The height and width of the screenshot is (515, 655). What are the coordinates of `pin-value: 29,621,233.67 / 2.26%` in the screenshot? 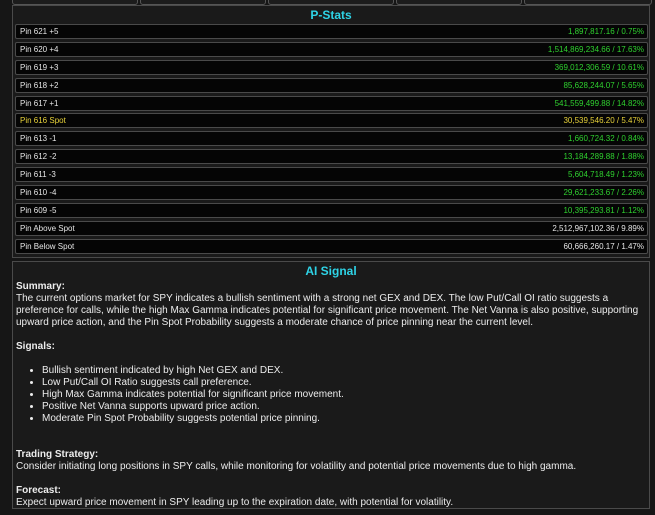 It's located at (603, 193).